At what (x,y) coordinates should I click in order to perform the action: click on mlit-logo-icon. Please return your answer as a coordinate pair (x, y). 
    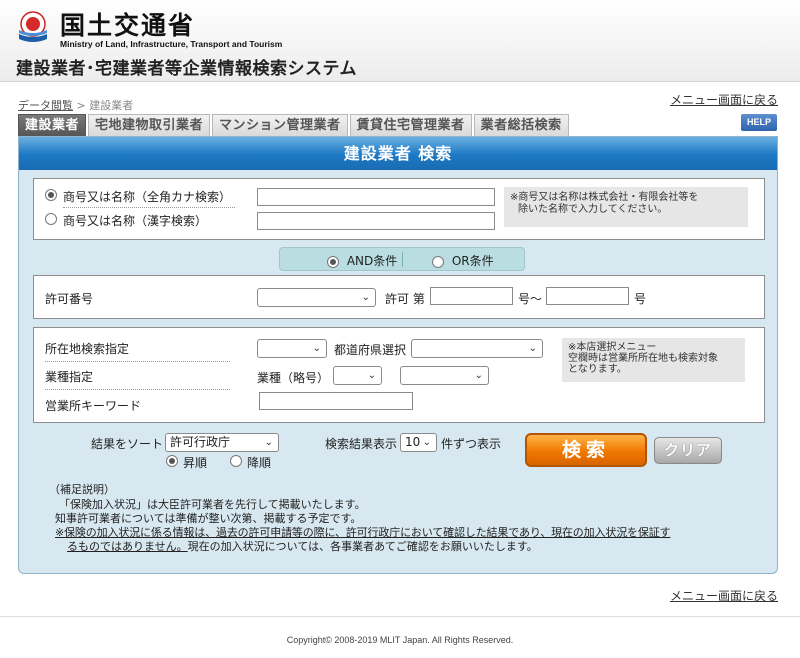
    Looking at the image, I should click on (33, 26).